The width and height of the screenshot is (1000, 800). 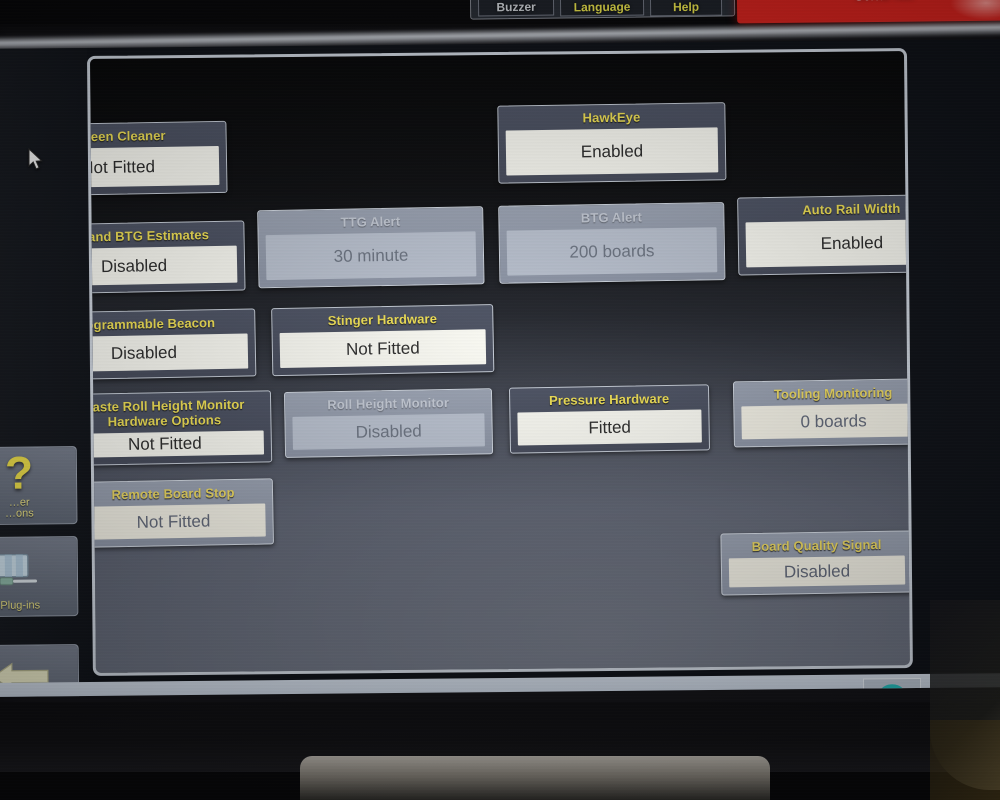 I want to click on sidebar: ? …er …ons Plug-ins, so click(x=47, y=372).